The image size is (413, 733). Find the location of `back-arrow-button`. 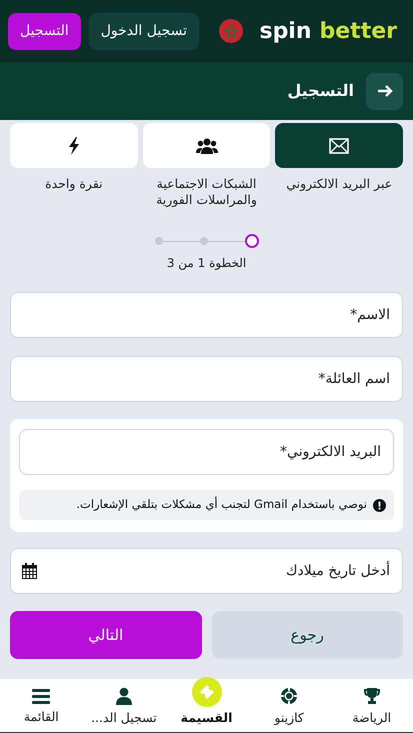

back-arrow-button is located at coordinates (384, 91).